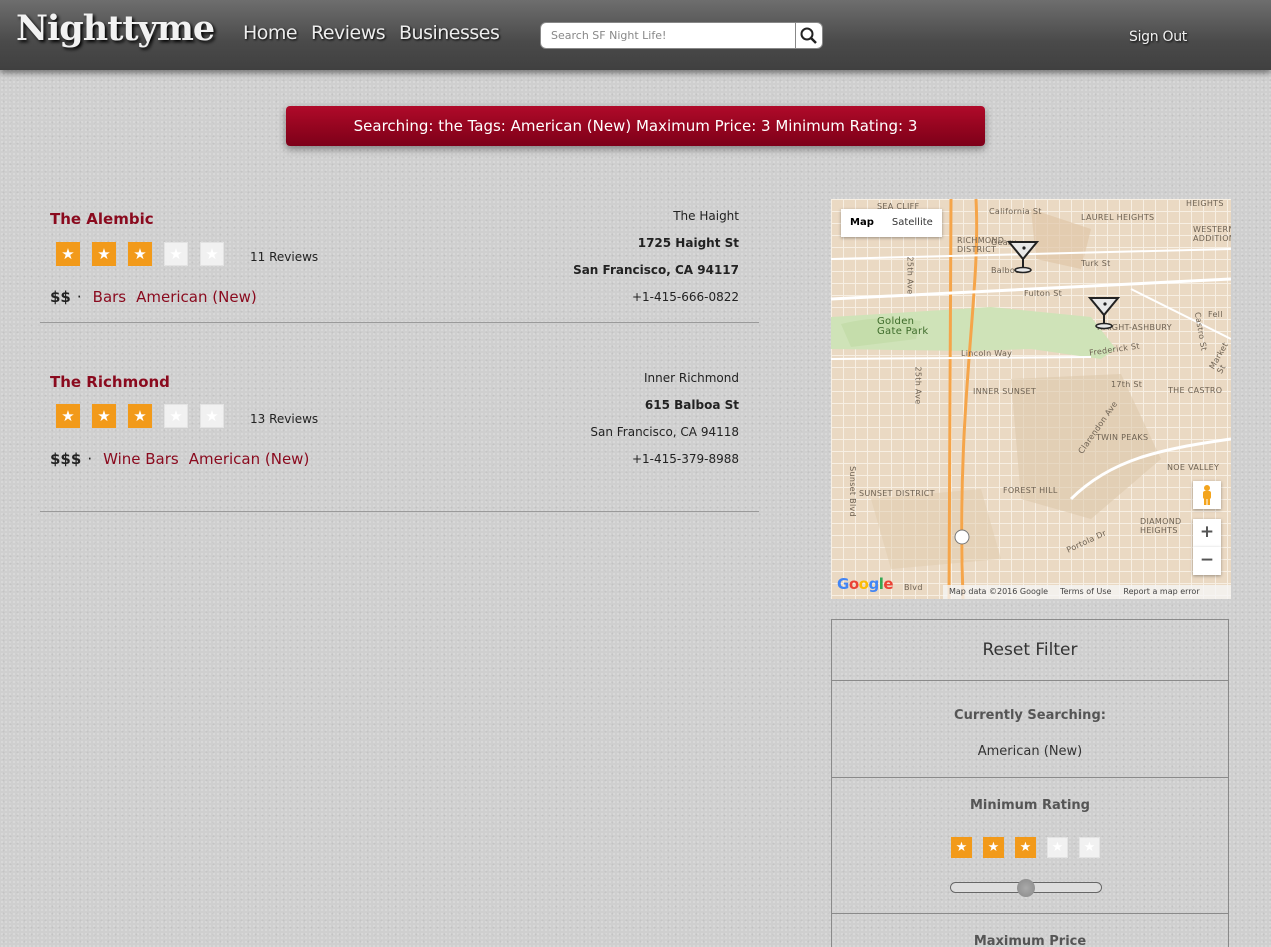  Describe the element at coordinates (656, 270) in the screenshot. I see `city-address: San Francisco, CA 94117` at that location.